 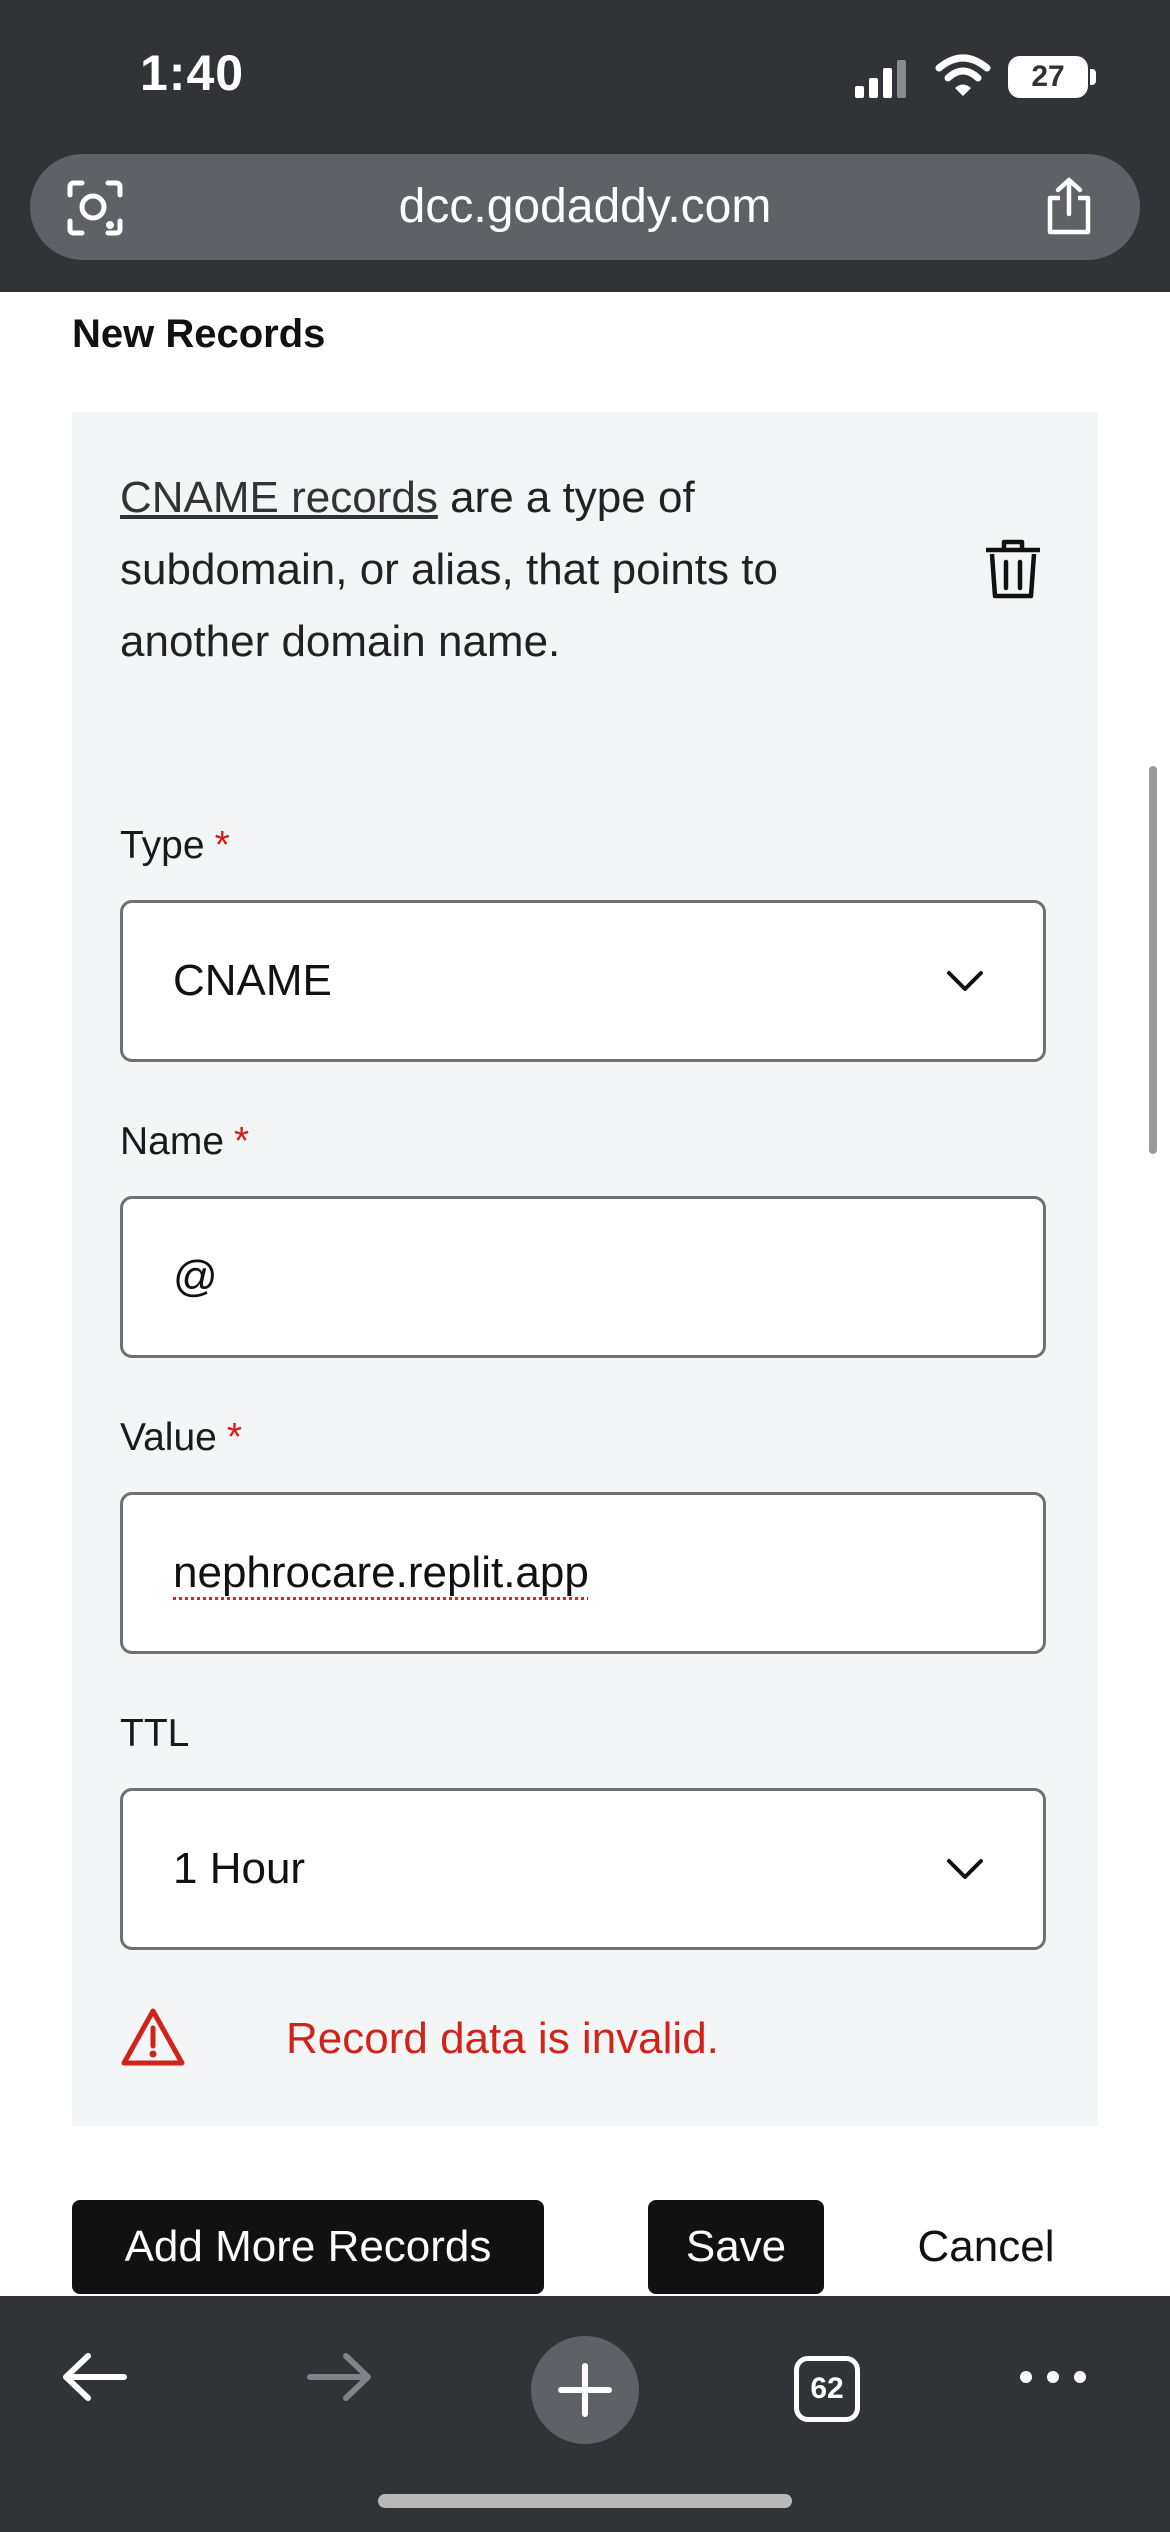 What do you see at coordinates (1053, 2377) in the screenshot?
I see `more-icon` at bounding box center [1053, 2377].